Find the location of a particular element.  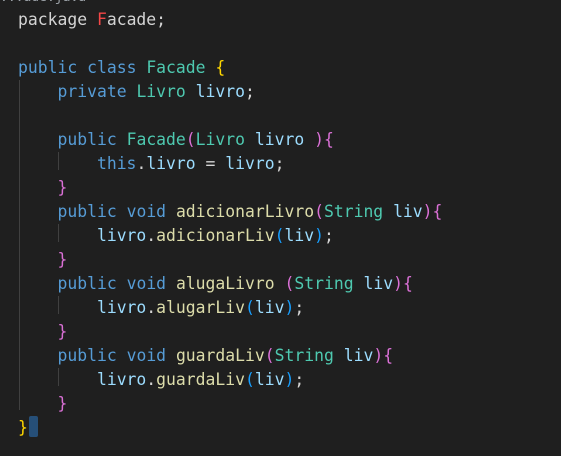

code-line: public class Facade { is located at coordinates (121, 68).